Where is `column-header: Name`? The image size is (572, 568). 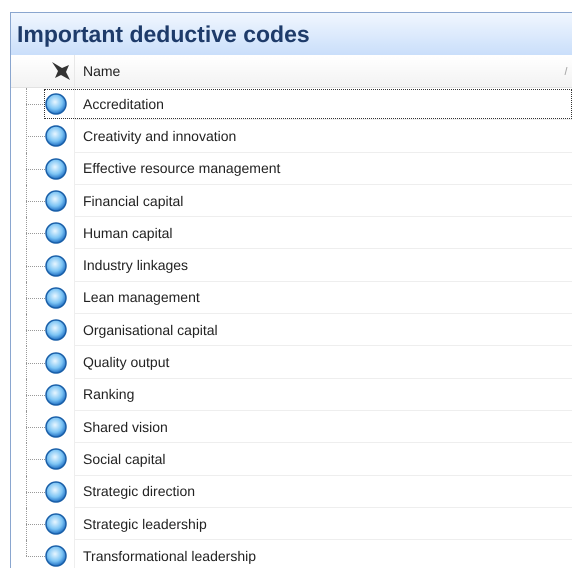 column-header: Name is located at coordinates (291, 71).